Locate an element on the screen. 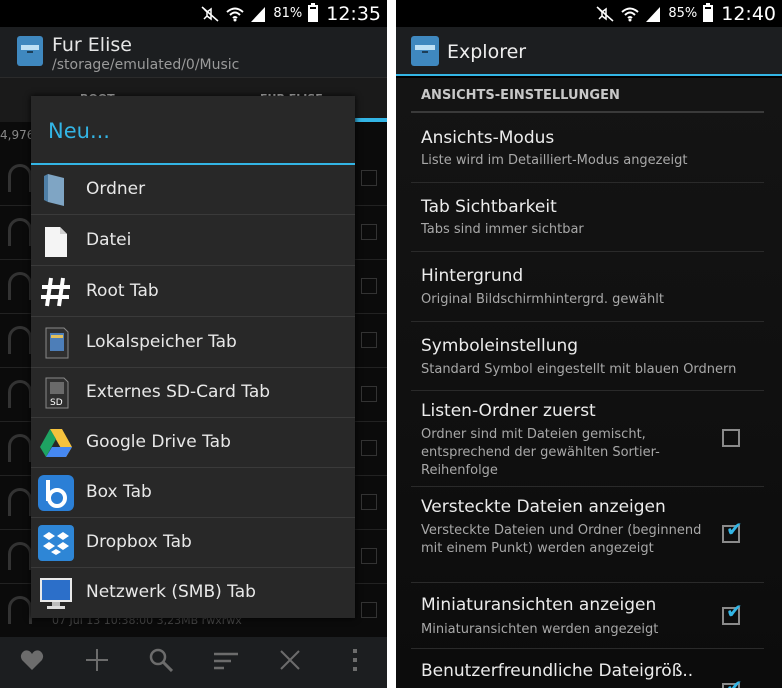 This screenshot has width=782, height=688. google-drive-icon is located at coordinates (56, 443).